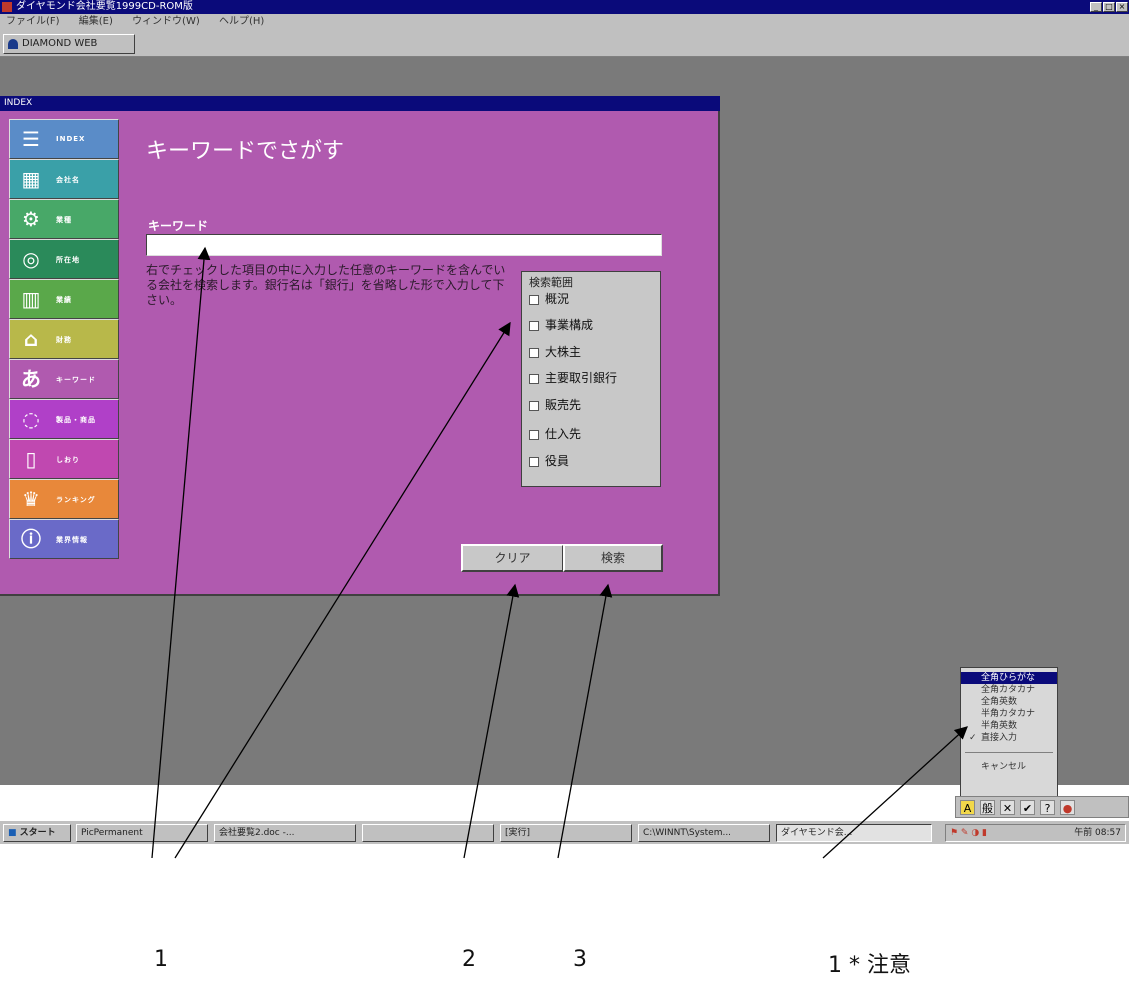  Describe the element at coordinates (895, 792) in the screenshot. I see `arrow-to-ime-icon` at that location.